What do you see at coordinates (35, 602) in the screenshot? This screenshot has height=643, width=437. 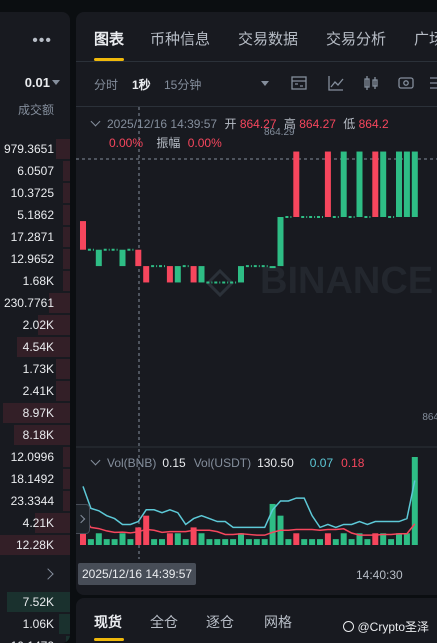 I see `order-book-buy-row: 7.52K` at bounding box center [35, 602].